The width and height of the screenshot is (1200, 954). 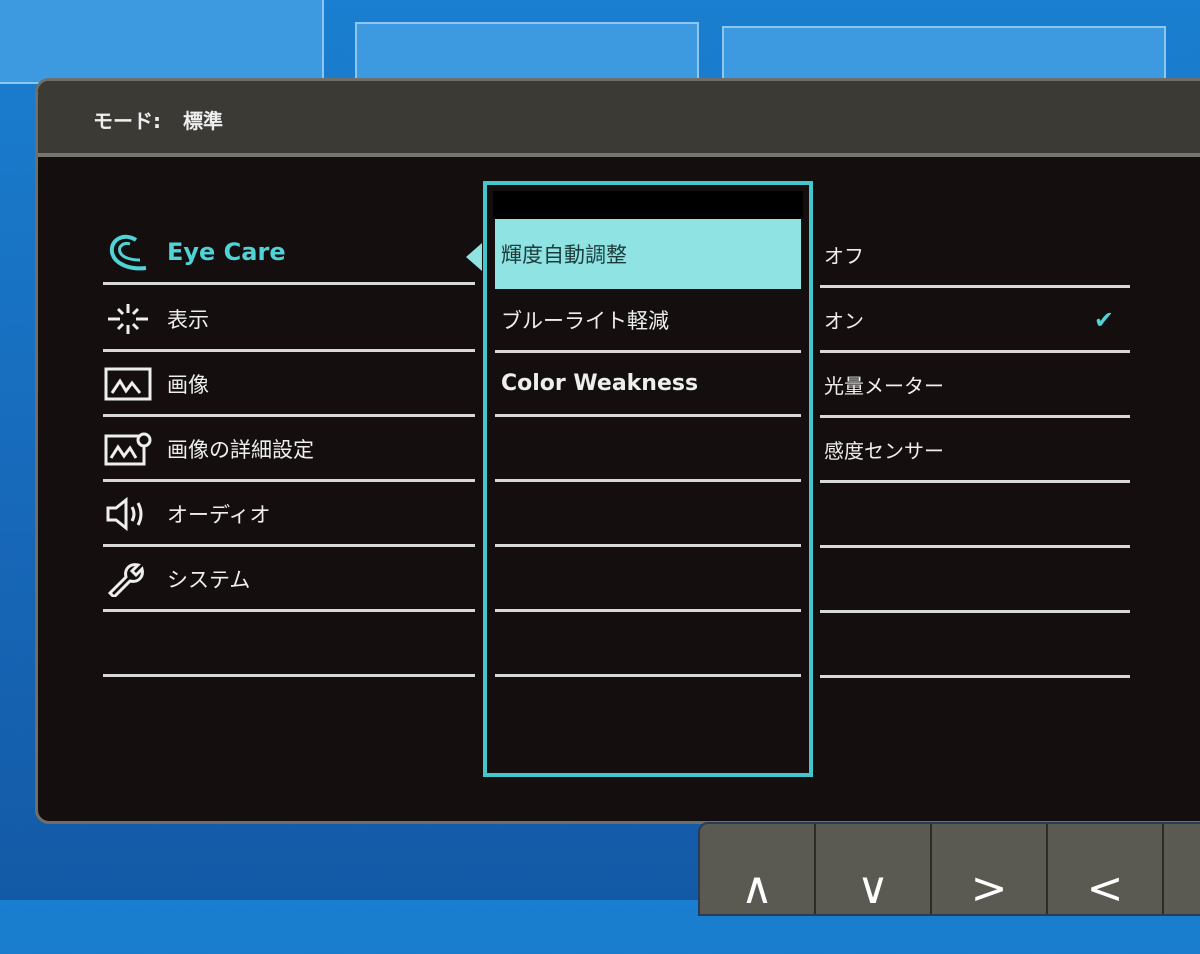 I want to click on menu-item-label: Eye Care, so click(x=226, y=251).